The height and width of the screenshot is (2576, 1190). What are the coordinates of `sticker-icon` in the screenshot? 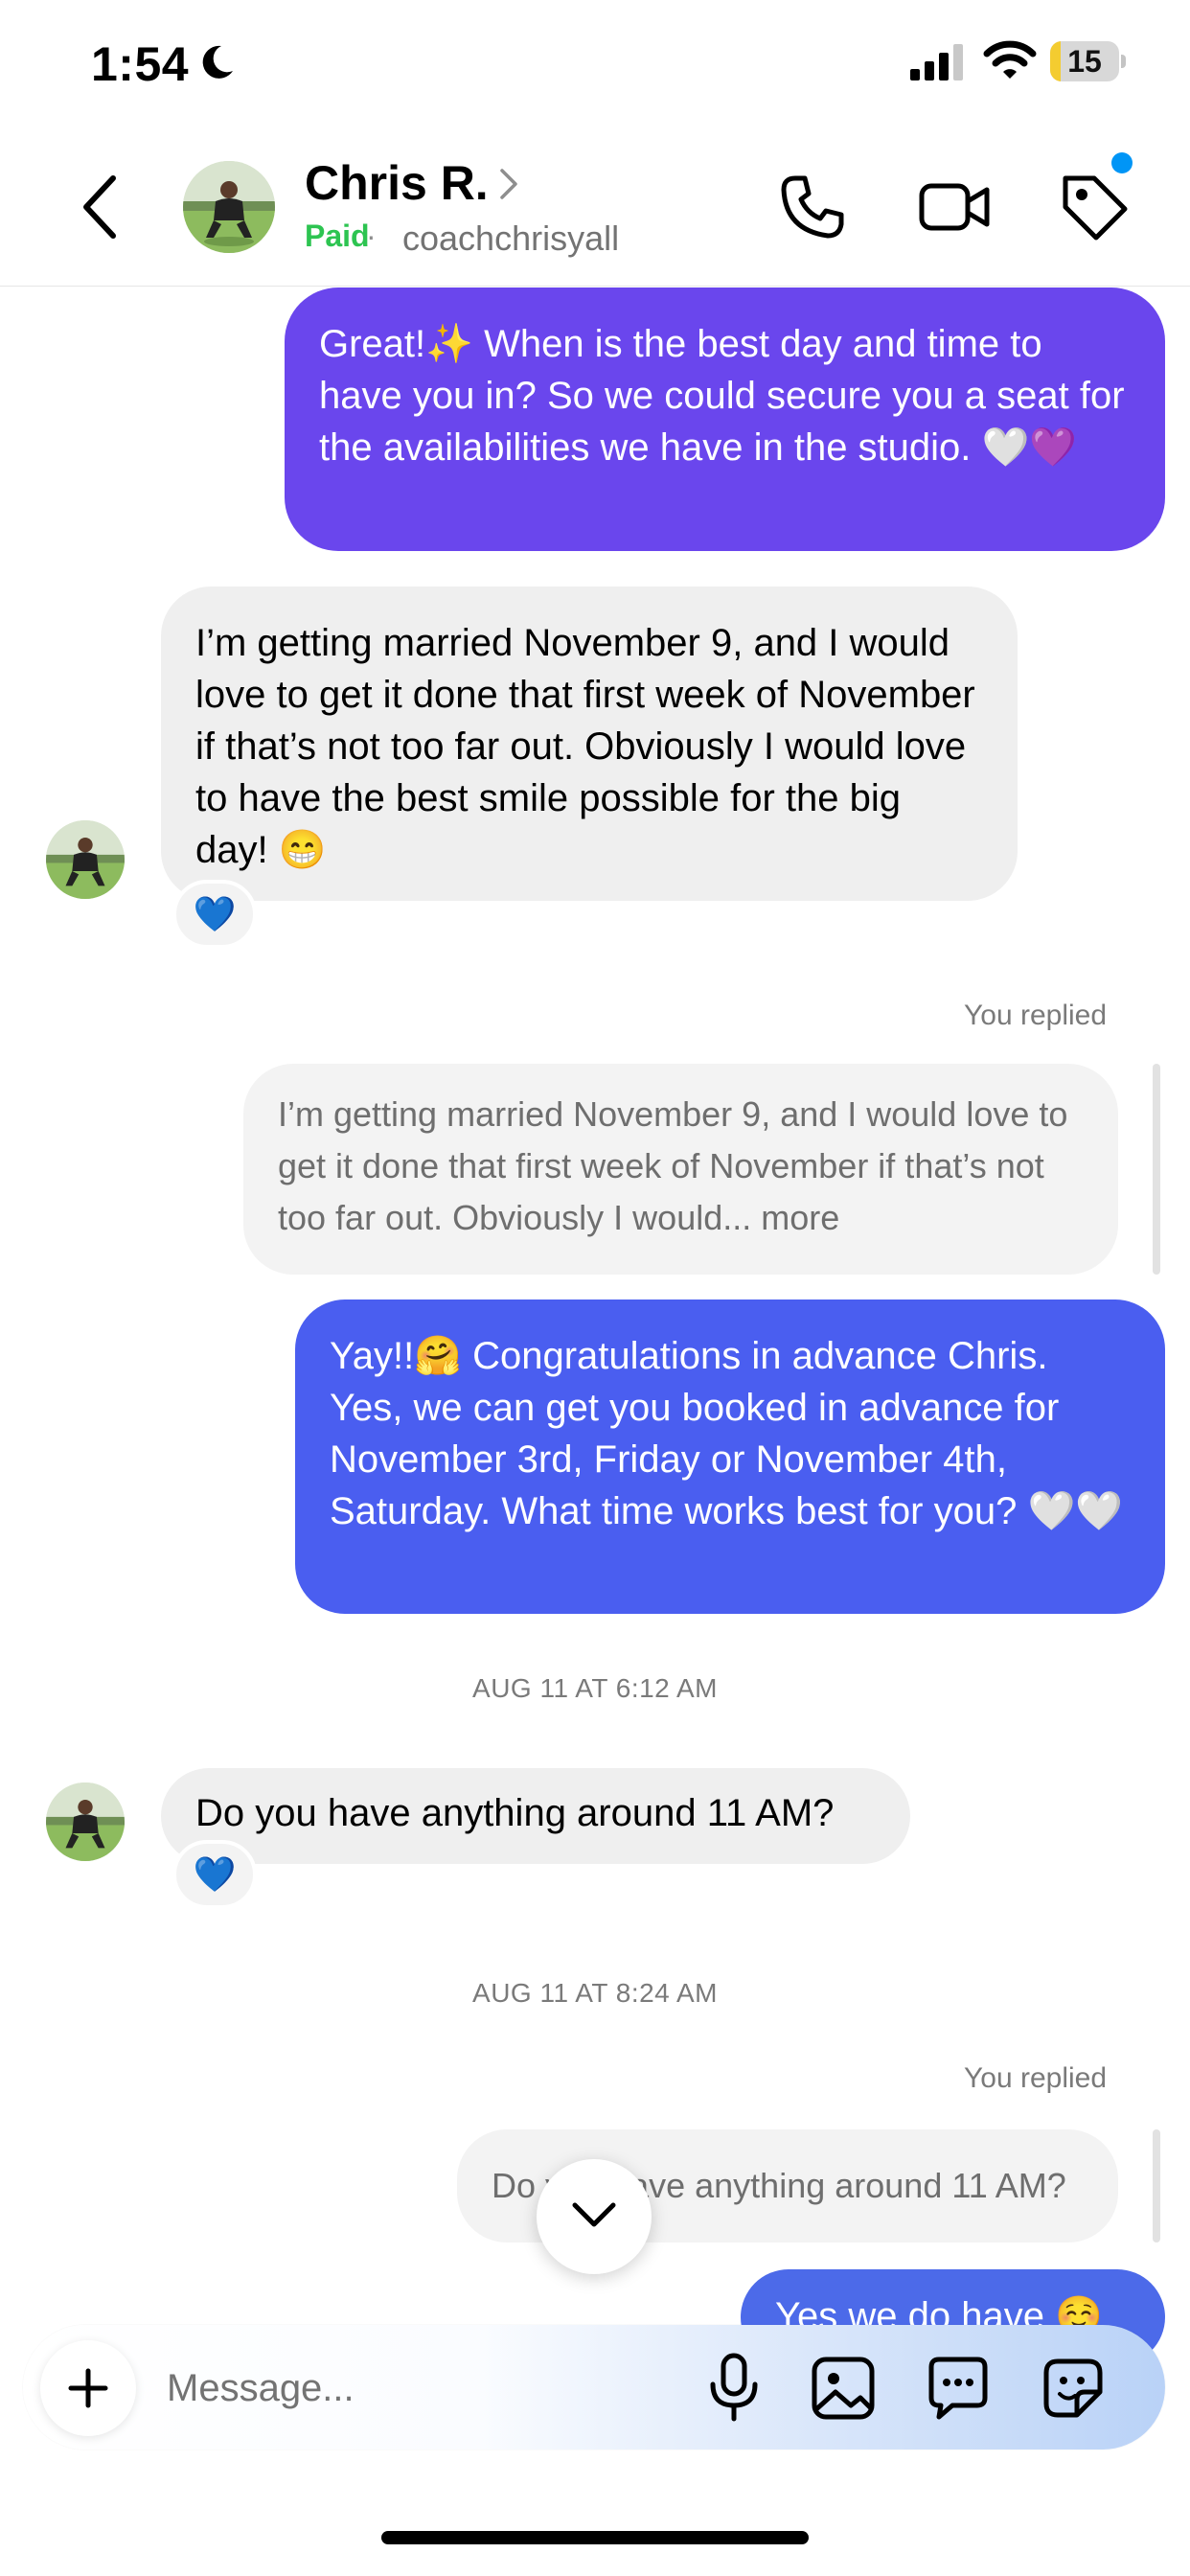 It's located at (1073, 2388).